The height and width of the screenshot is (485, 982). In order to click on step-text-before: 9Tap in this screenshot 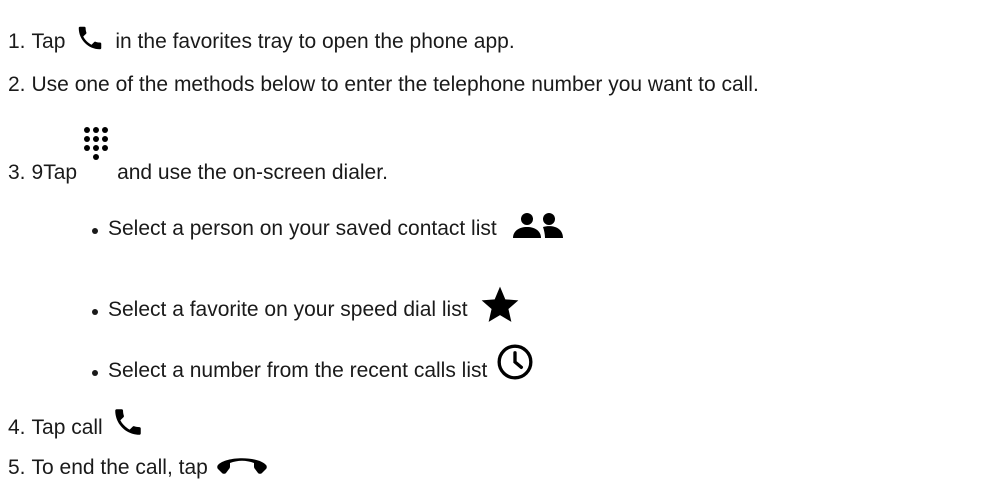, I will do `click(54, 172)`.